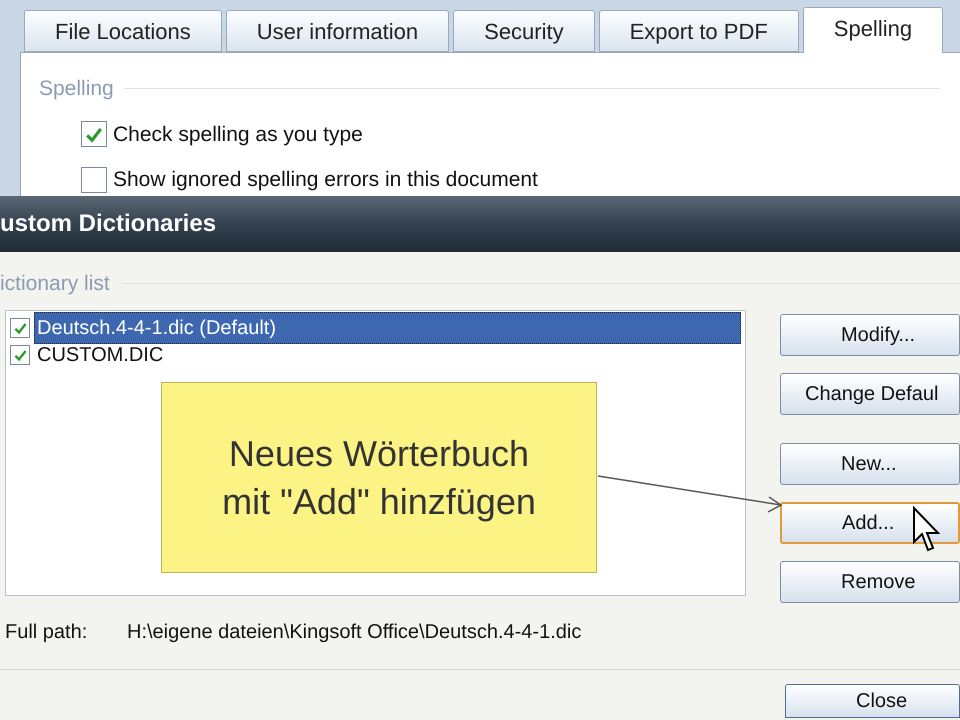 This screenshot has height=720, width=960. What do you see at coordinates (870, 393) in the screenshot?
I see `dialog-button: Change Defaul` at bounding box center [870, 393].